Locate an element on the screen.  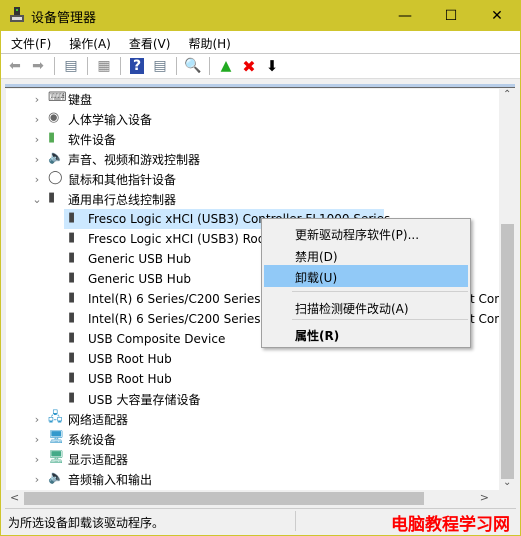
help-icon: ? is located at coordinates (137, 66).